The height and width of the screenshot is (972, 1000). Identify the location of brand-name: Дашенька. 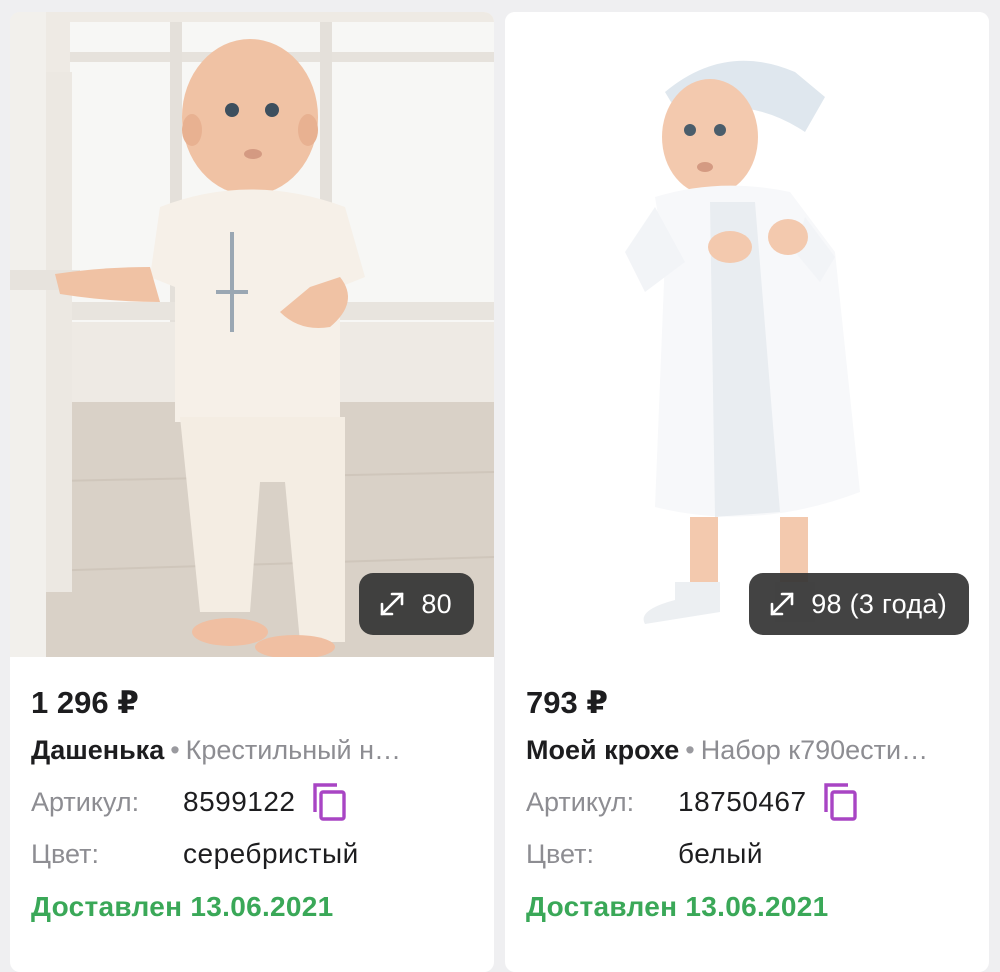
(98, 750).